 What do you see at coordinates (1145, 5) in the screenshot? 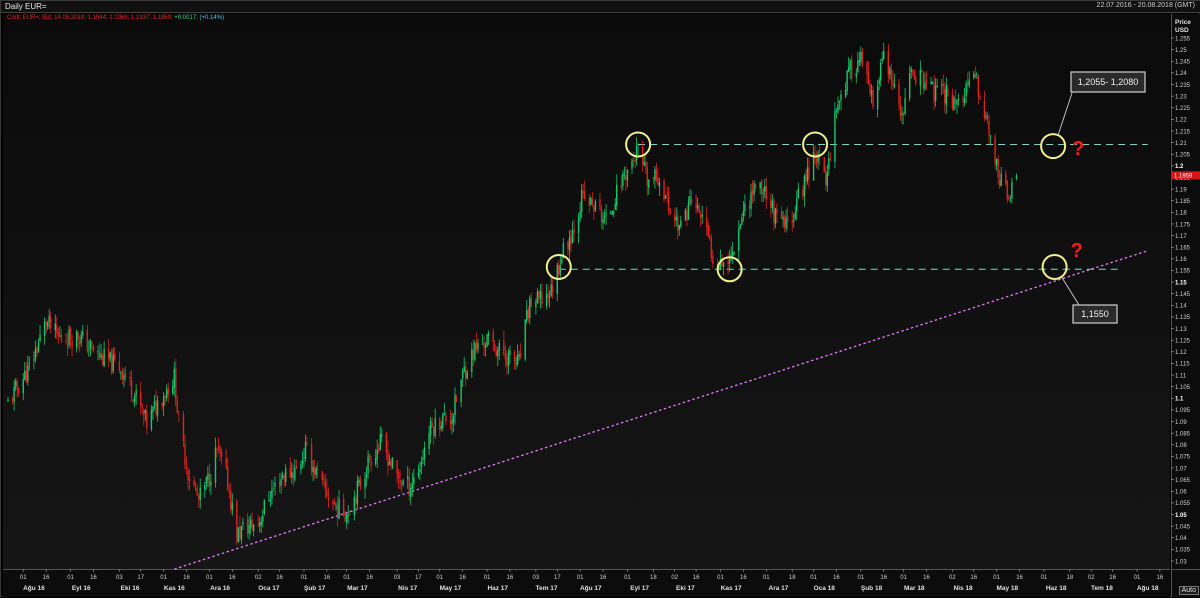
I see `date-range: 22.07.2016 - 20.08.2018 (GMT)` at bounding box center [1145, 5].